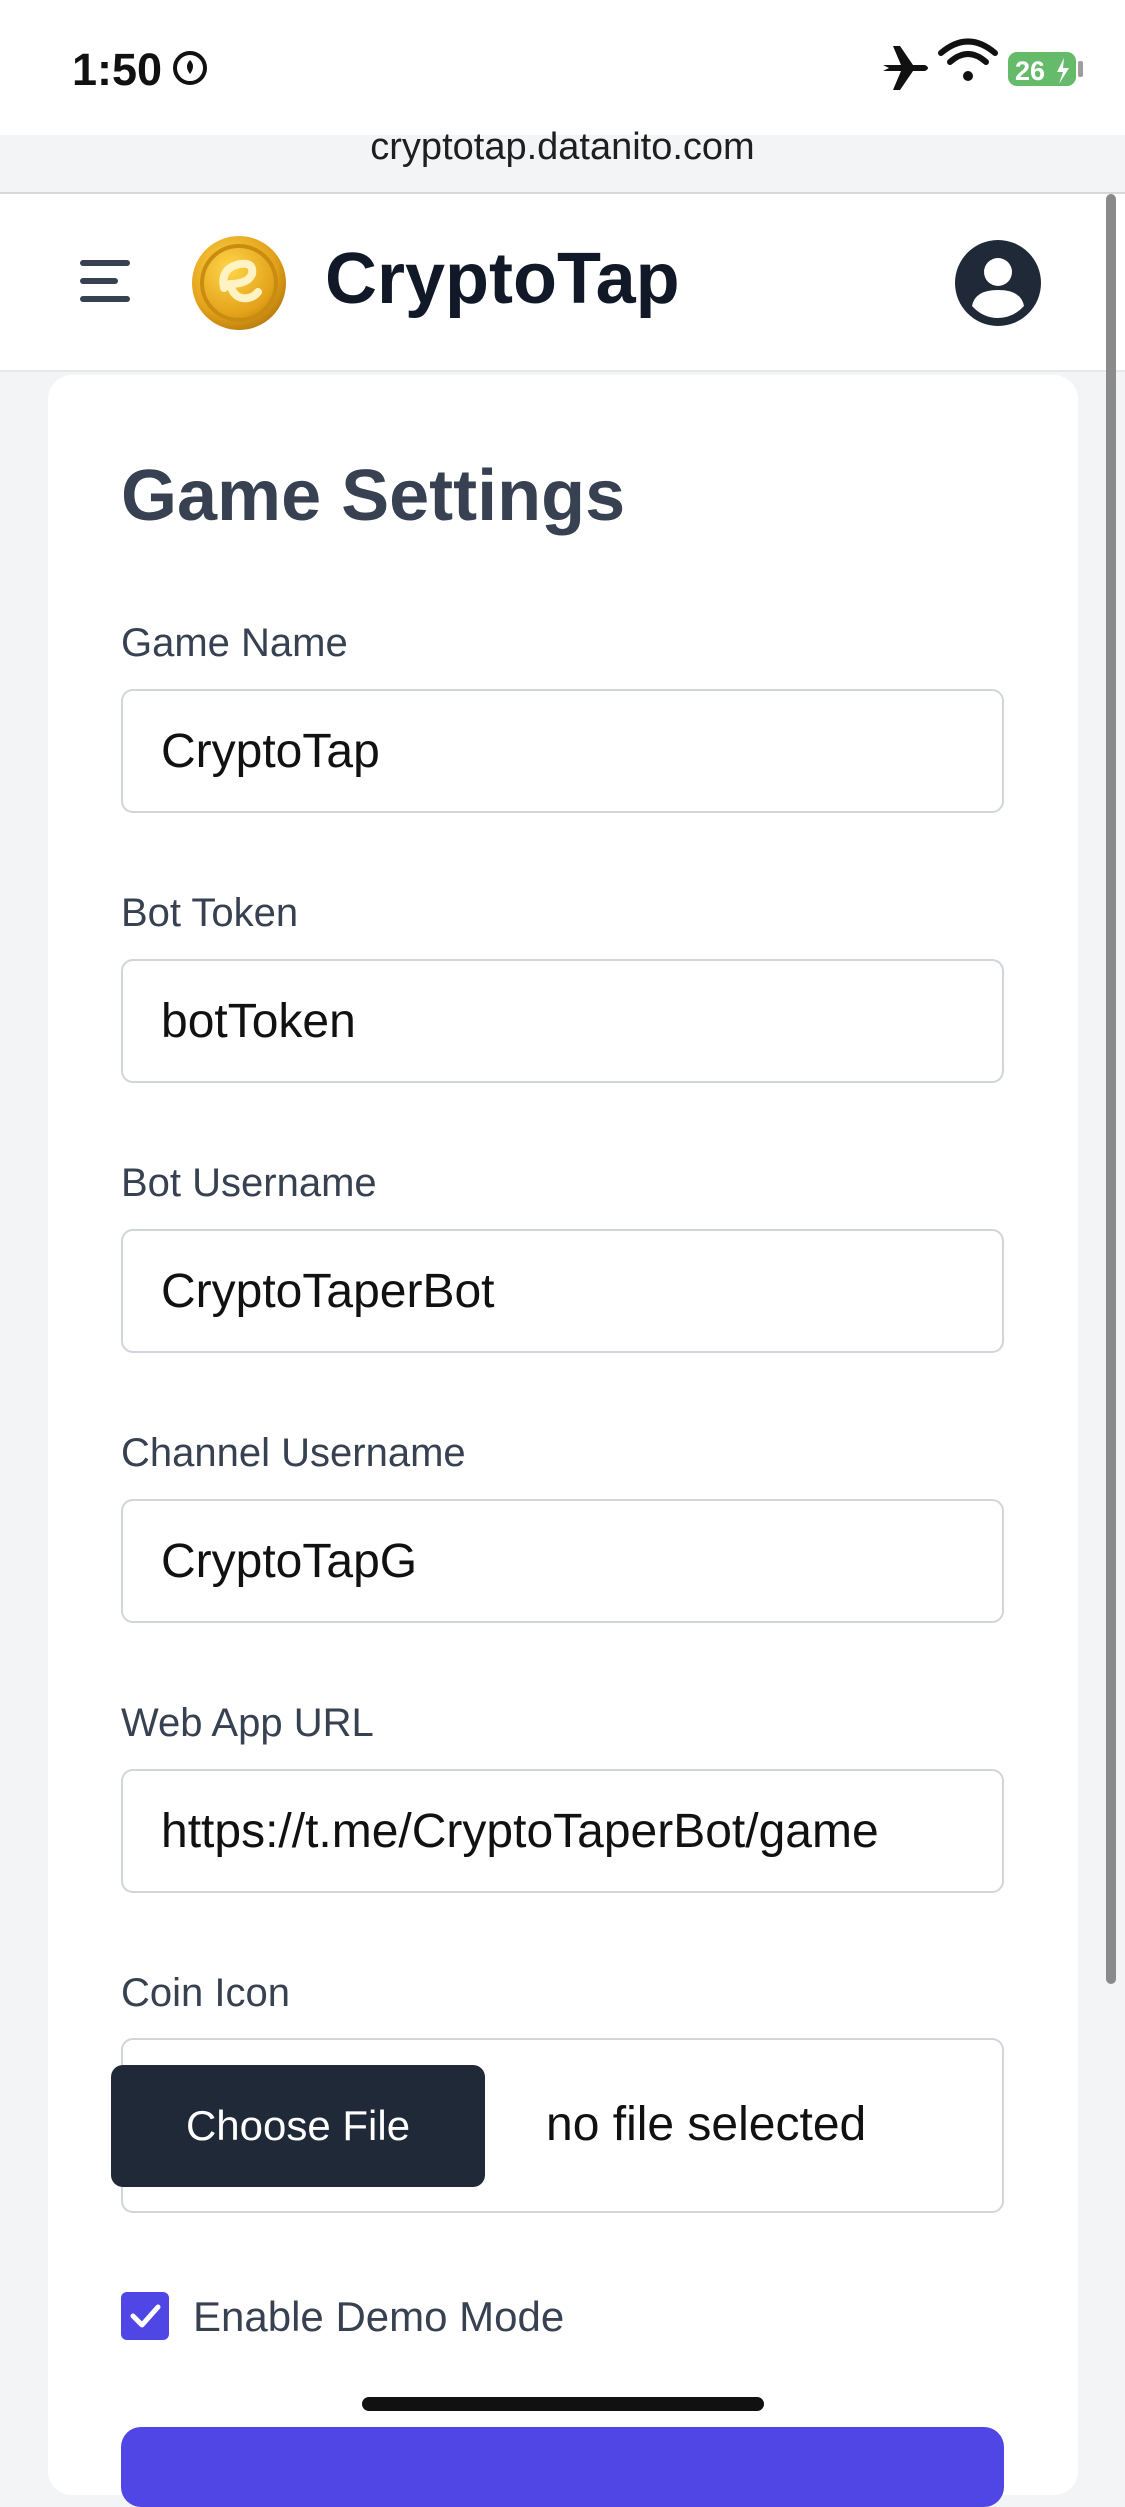 The image size is (1125, 2507). Describe the element at coordinates (563, 2404) in the screenshot. I see `home-indicator` at that location.